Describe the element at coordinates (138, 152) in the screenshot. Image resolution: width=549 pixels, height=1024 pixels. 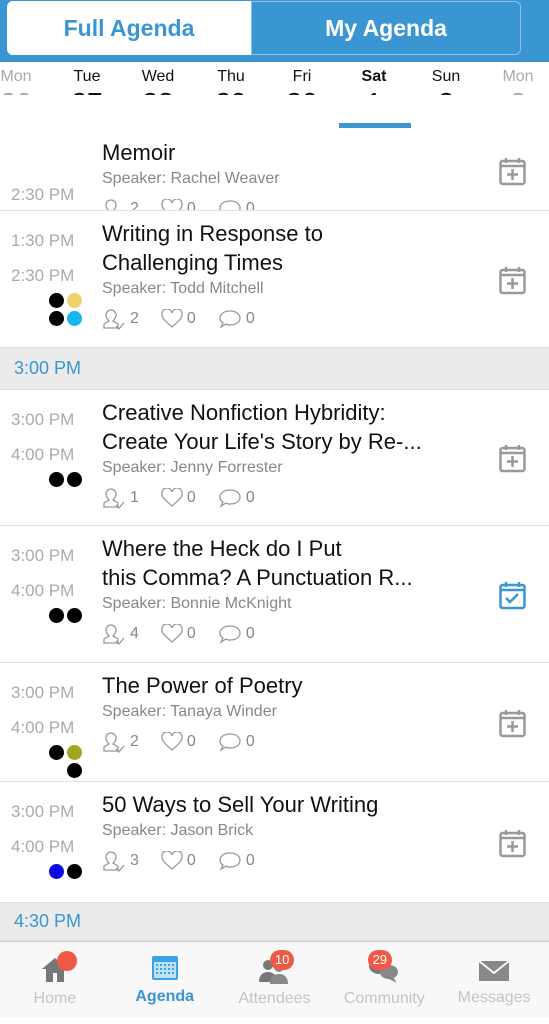
I see `session-title: Memoir` at that location.